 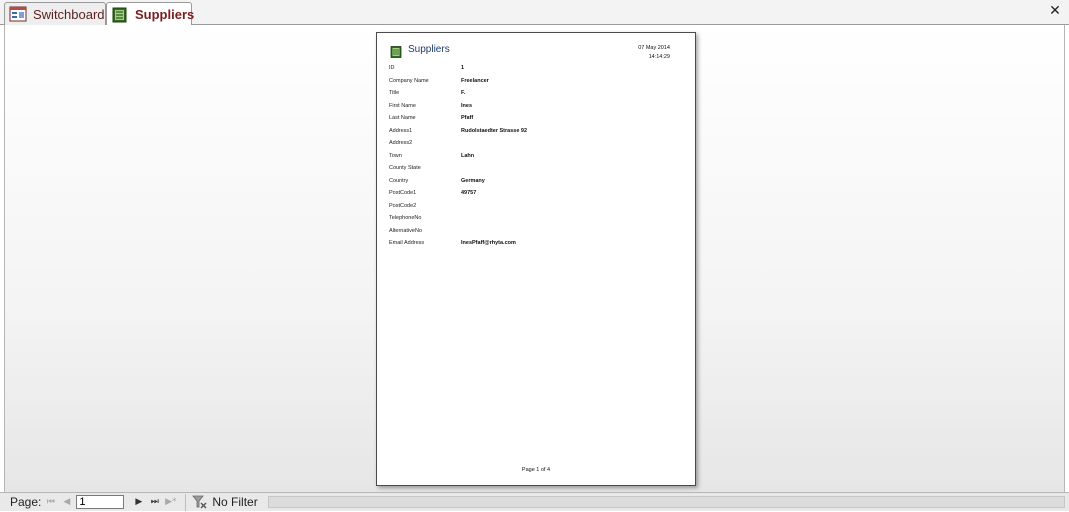 What do you see at coordinates (165, 14) in the screenshot?
I see `tab-label: Suppliers` at bounding box center [165, 14].